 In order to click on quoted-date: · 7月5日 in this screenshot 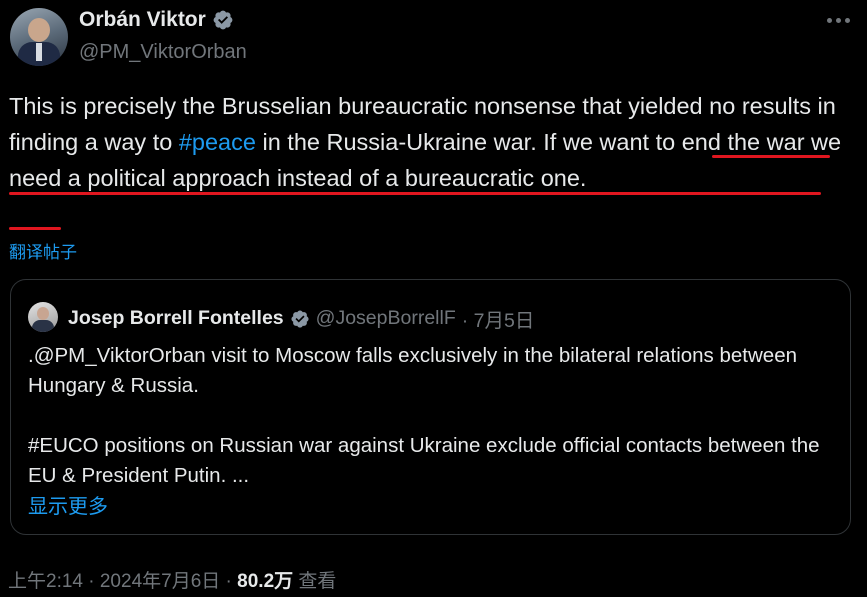, I will do `click(498, 321)`.